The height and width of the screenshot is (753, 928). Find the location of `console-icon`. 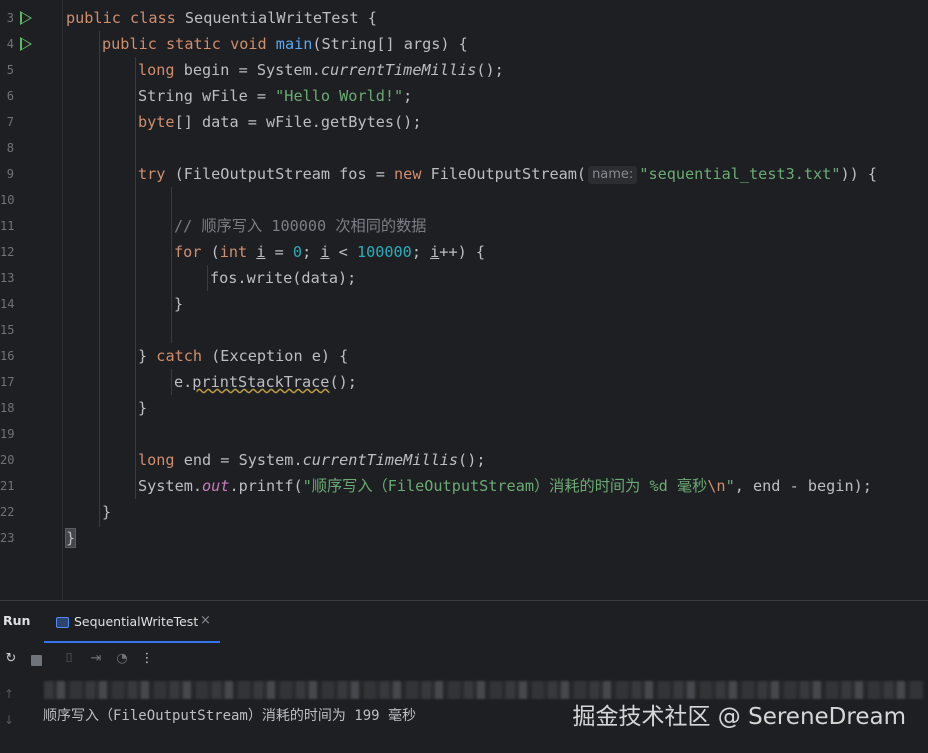

console-icon is located at coordinates (62, 622).